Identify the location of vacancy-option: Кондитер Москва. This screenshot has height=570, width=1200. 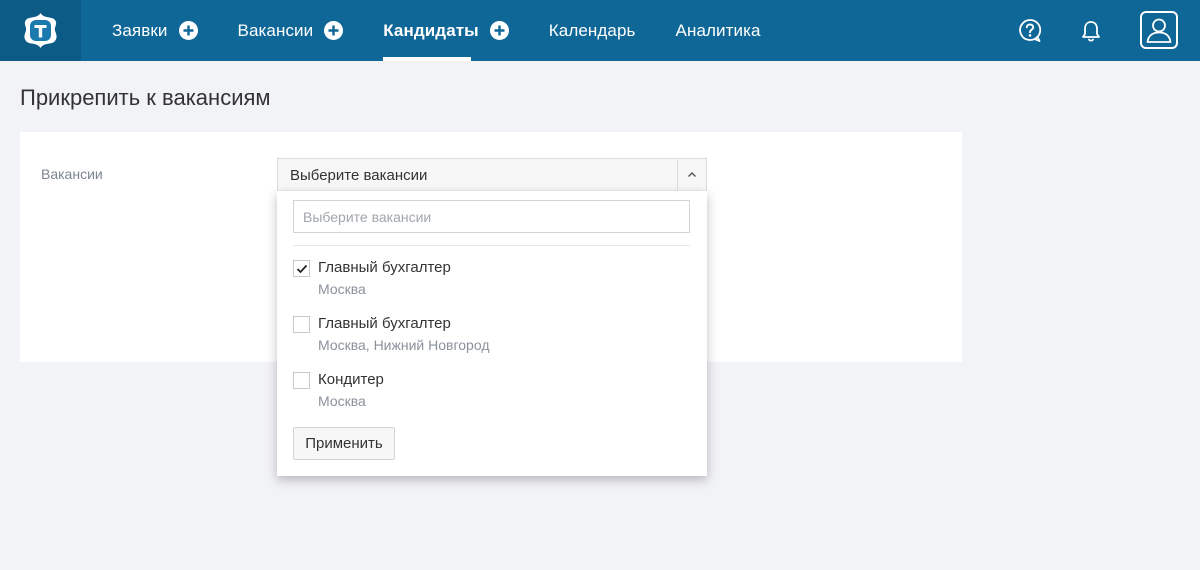
(491, 392).